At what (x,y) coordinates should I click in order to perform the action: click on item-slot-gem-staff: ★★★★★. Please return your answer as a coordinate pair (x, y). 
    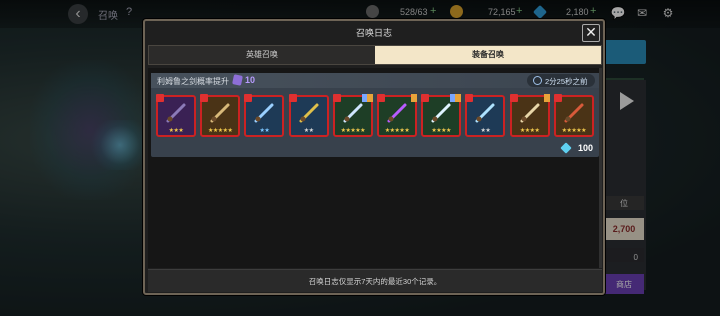
    Looking at the image, I should click on (397, 115).